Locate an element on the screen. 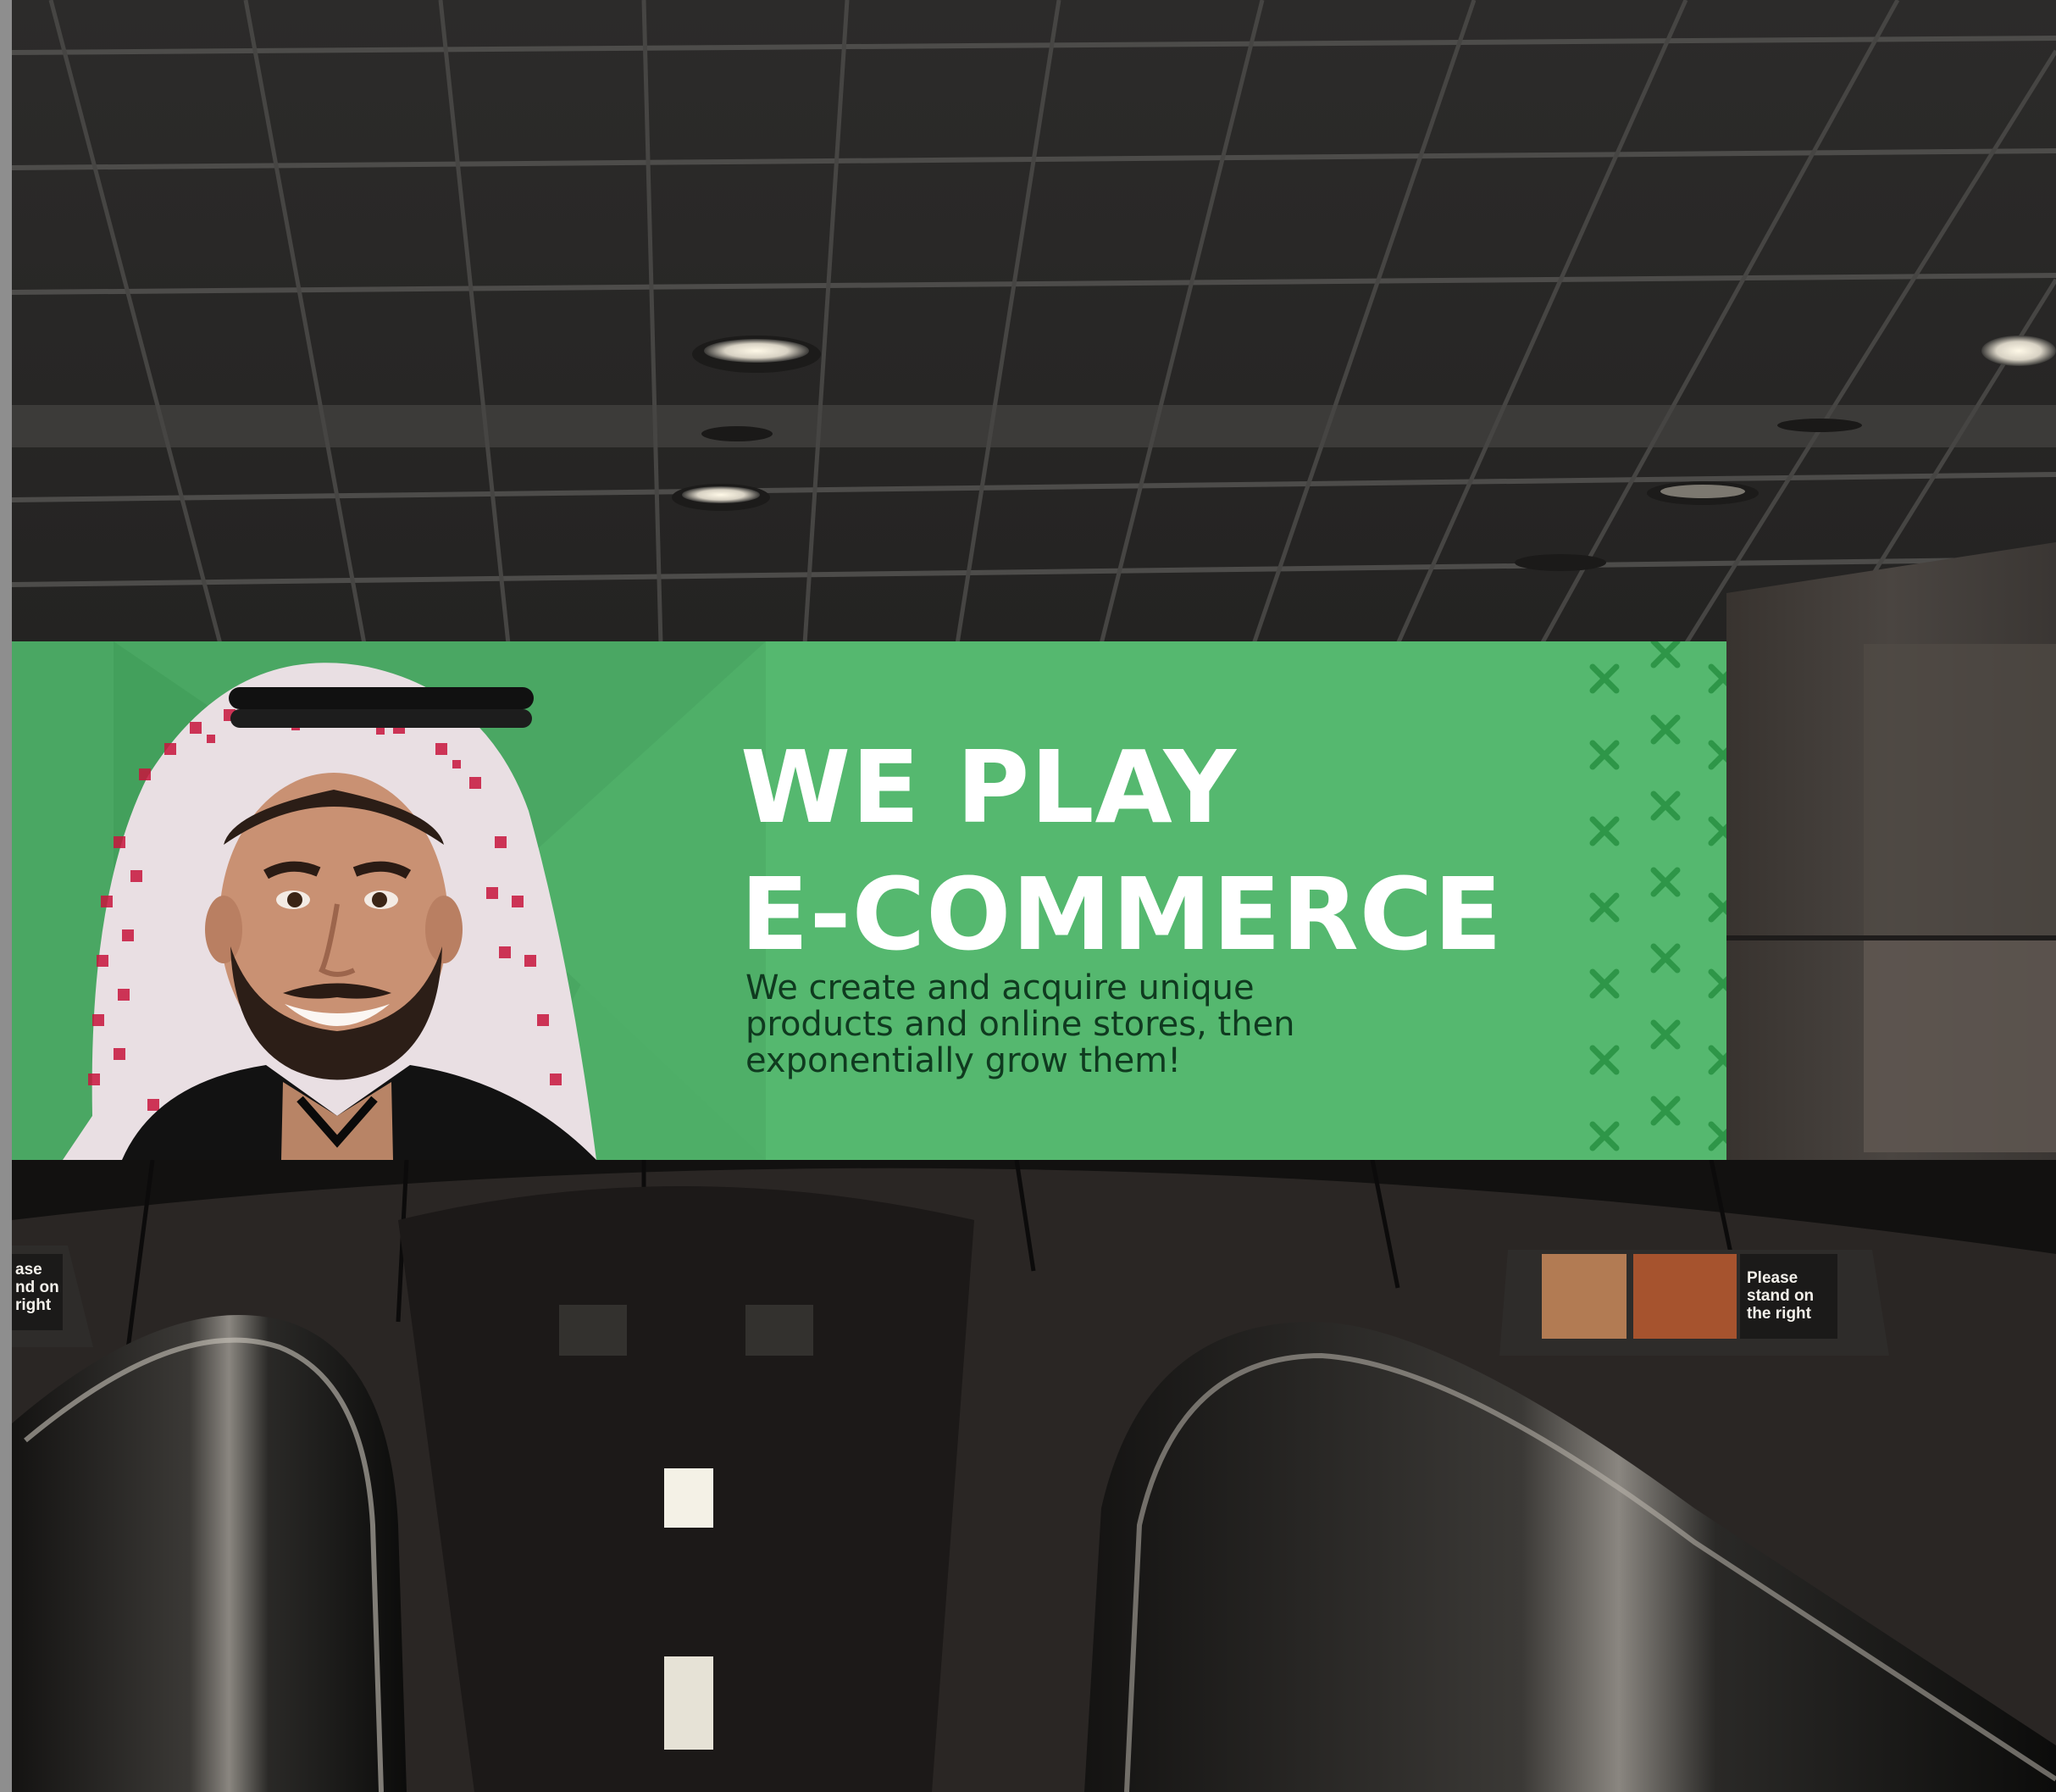  right-escalator-sign: Please stand on the right is located at coordinates (1781, 1296).